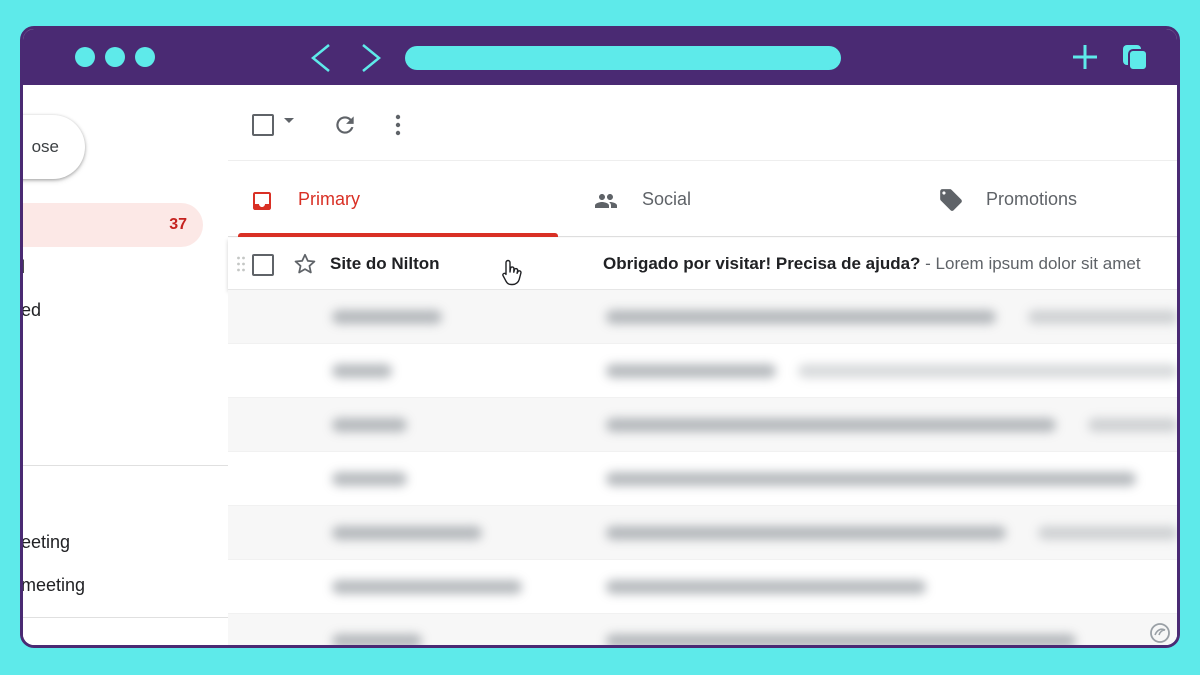 Image resolution: width=1200 pixels, height=675 pixels. I want to click on browser-titlebar, so click(600, 57).